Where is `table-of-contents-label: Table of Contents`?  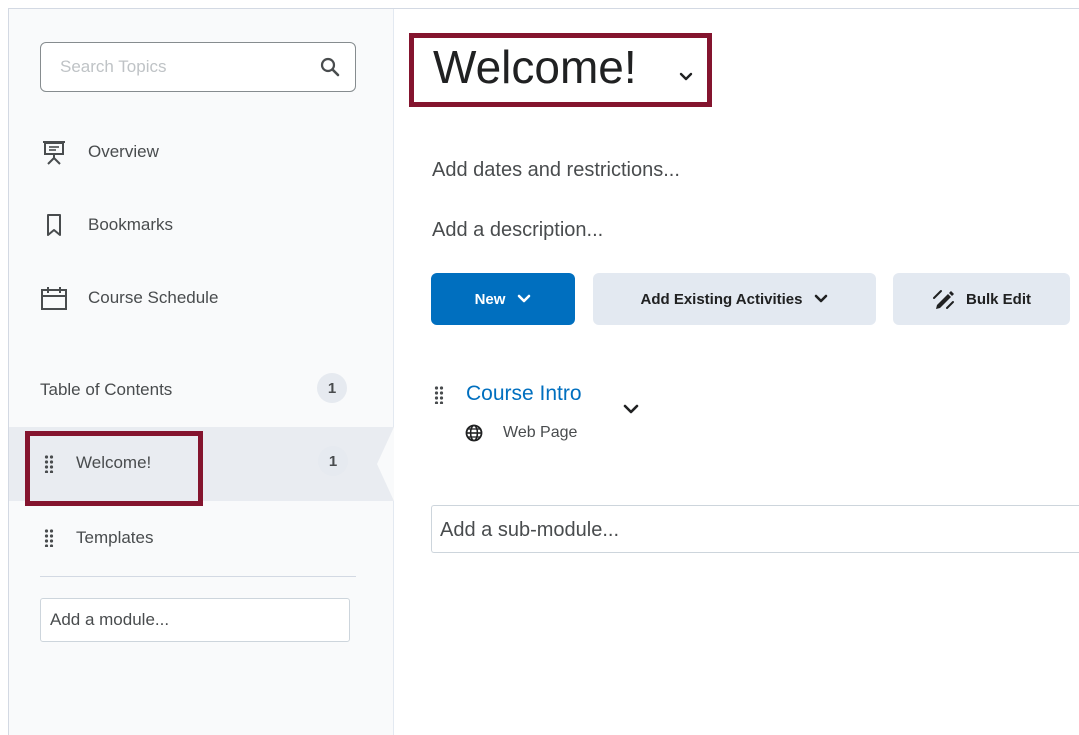 table-of-contents-label: Table of Contents is located at coordinates (106, 390).